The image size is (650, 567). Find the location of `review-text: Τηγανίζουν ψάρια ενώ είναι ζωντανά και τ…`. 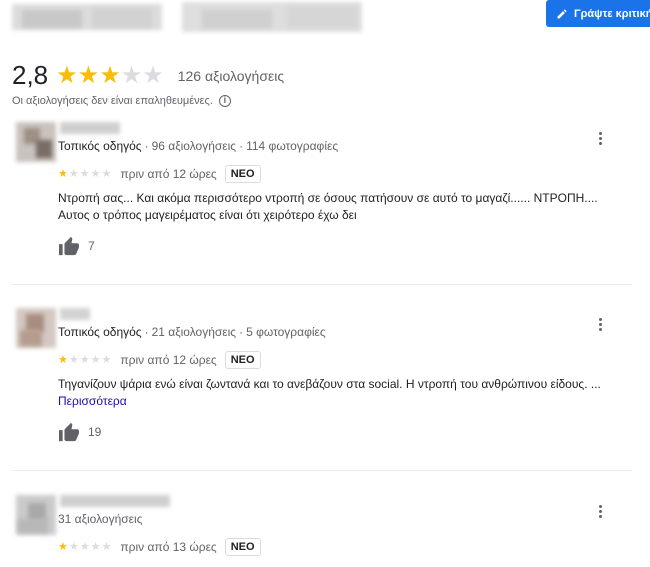

review-text: Τηγανίζουν ψάρια ενώ είναι ζωντανά και τ… is located at coordinates (343, 393).